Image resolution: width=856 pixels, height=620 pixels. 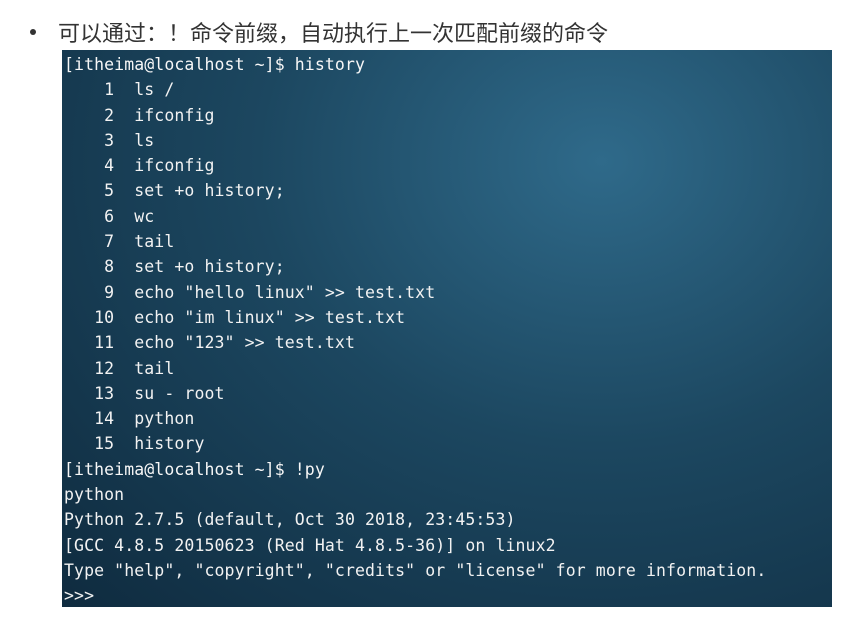 What do you see at coordinates (139, 166) in the screenshot?
I see `terminal-line: 4 ifconfig` at bounding box center [139, 166].